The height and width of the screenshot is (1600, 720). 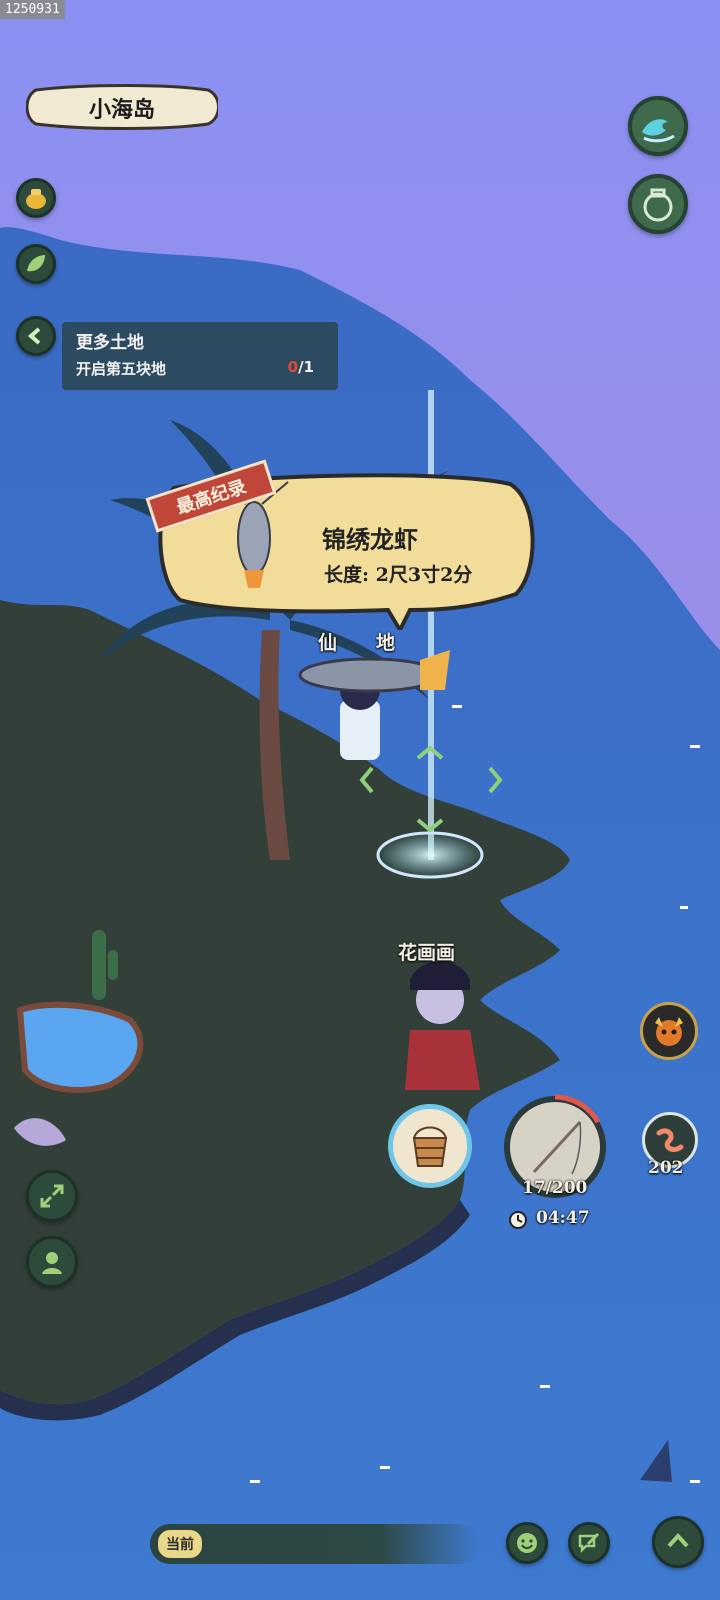 I want to click on portal-circle, so click(x=430, y=855).